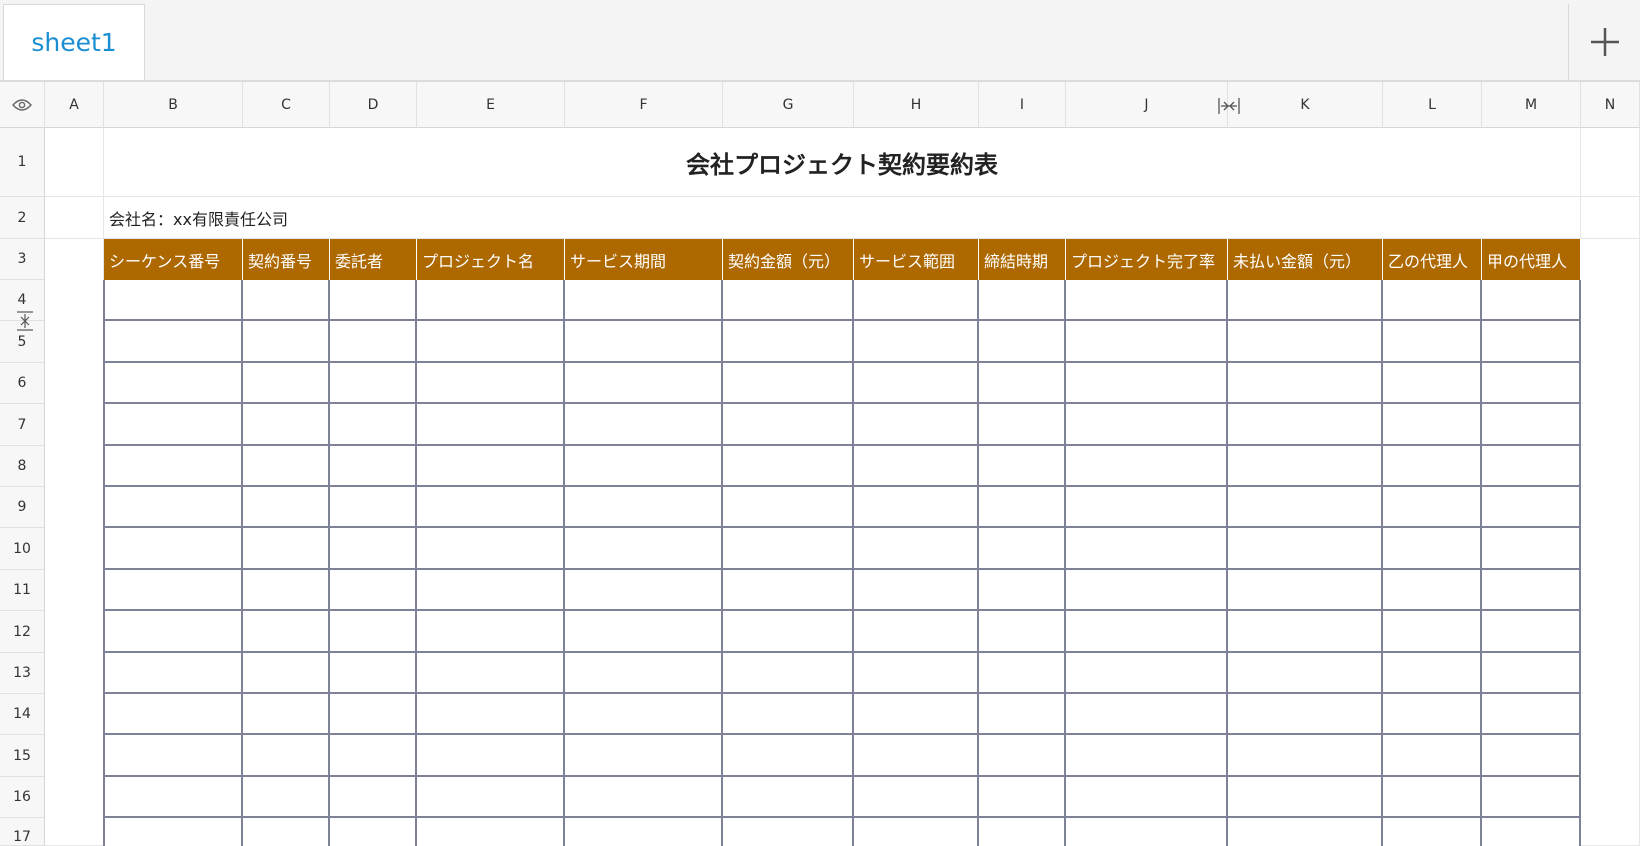 The image size is (1640, 846). Describe the element at coordinates (286, 105) in the screenshot. I see `column-header-c: C` at that location.